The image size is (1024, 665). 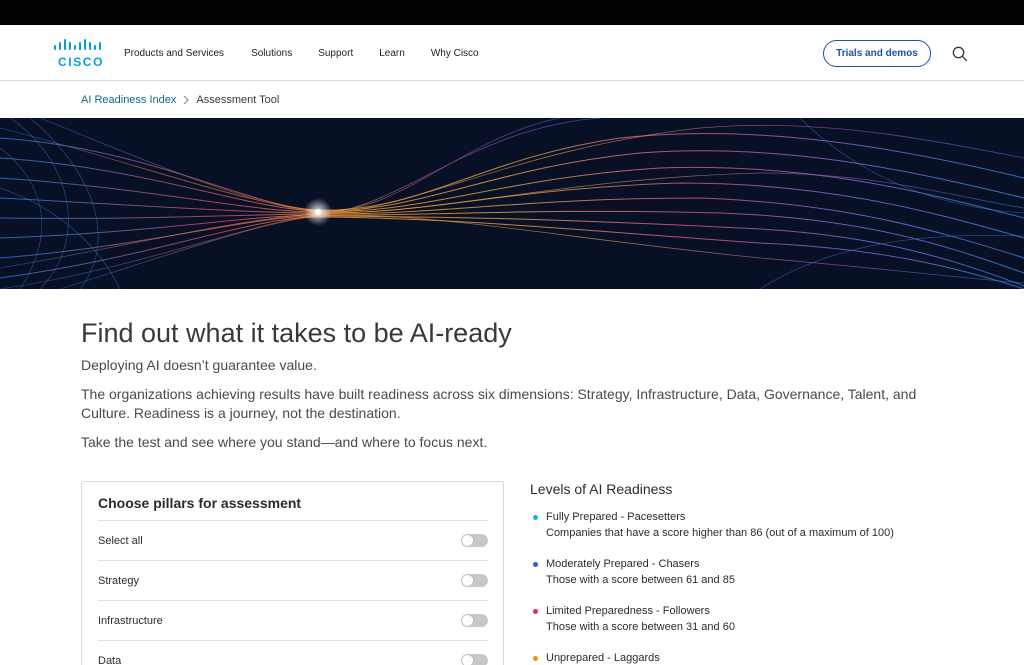 What do you see at coordinates (640, 580) in the screenshot?
I see `level-description: Those with a score between 61 and 85` at bounding box center [640, 580].